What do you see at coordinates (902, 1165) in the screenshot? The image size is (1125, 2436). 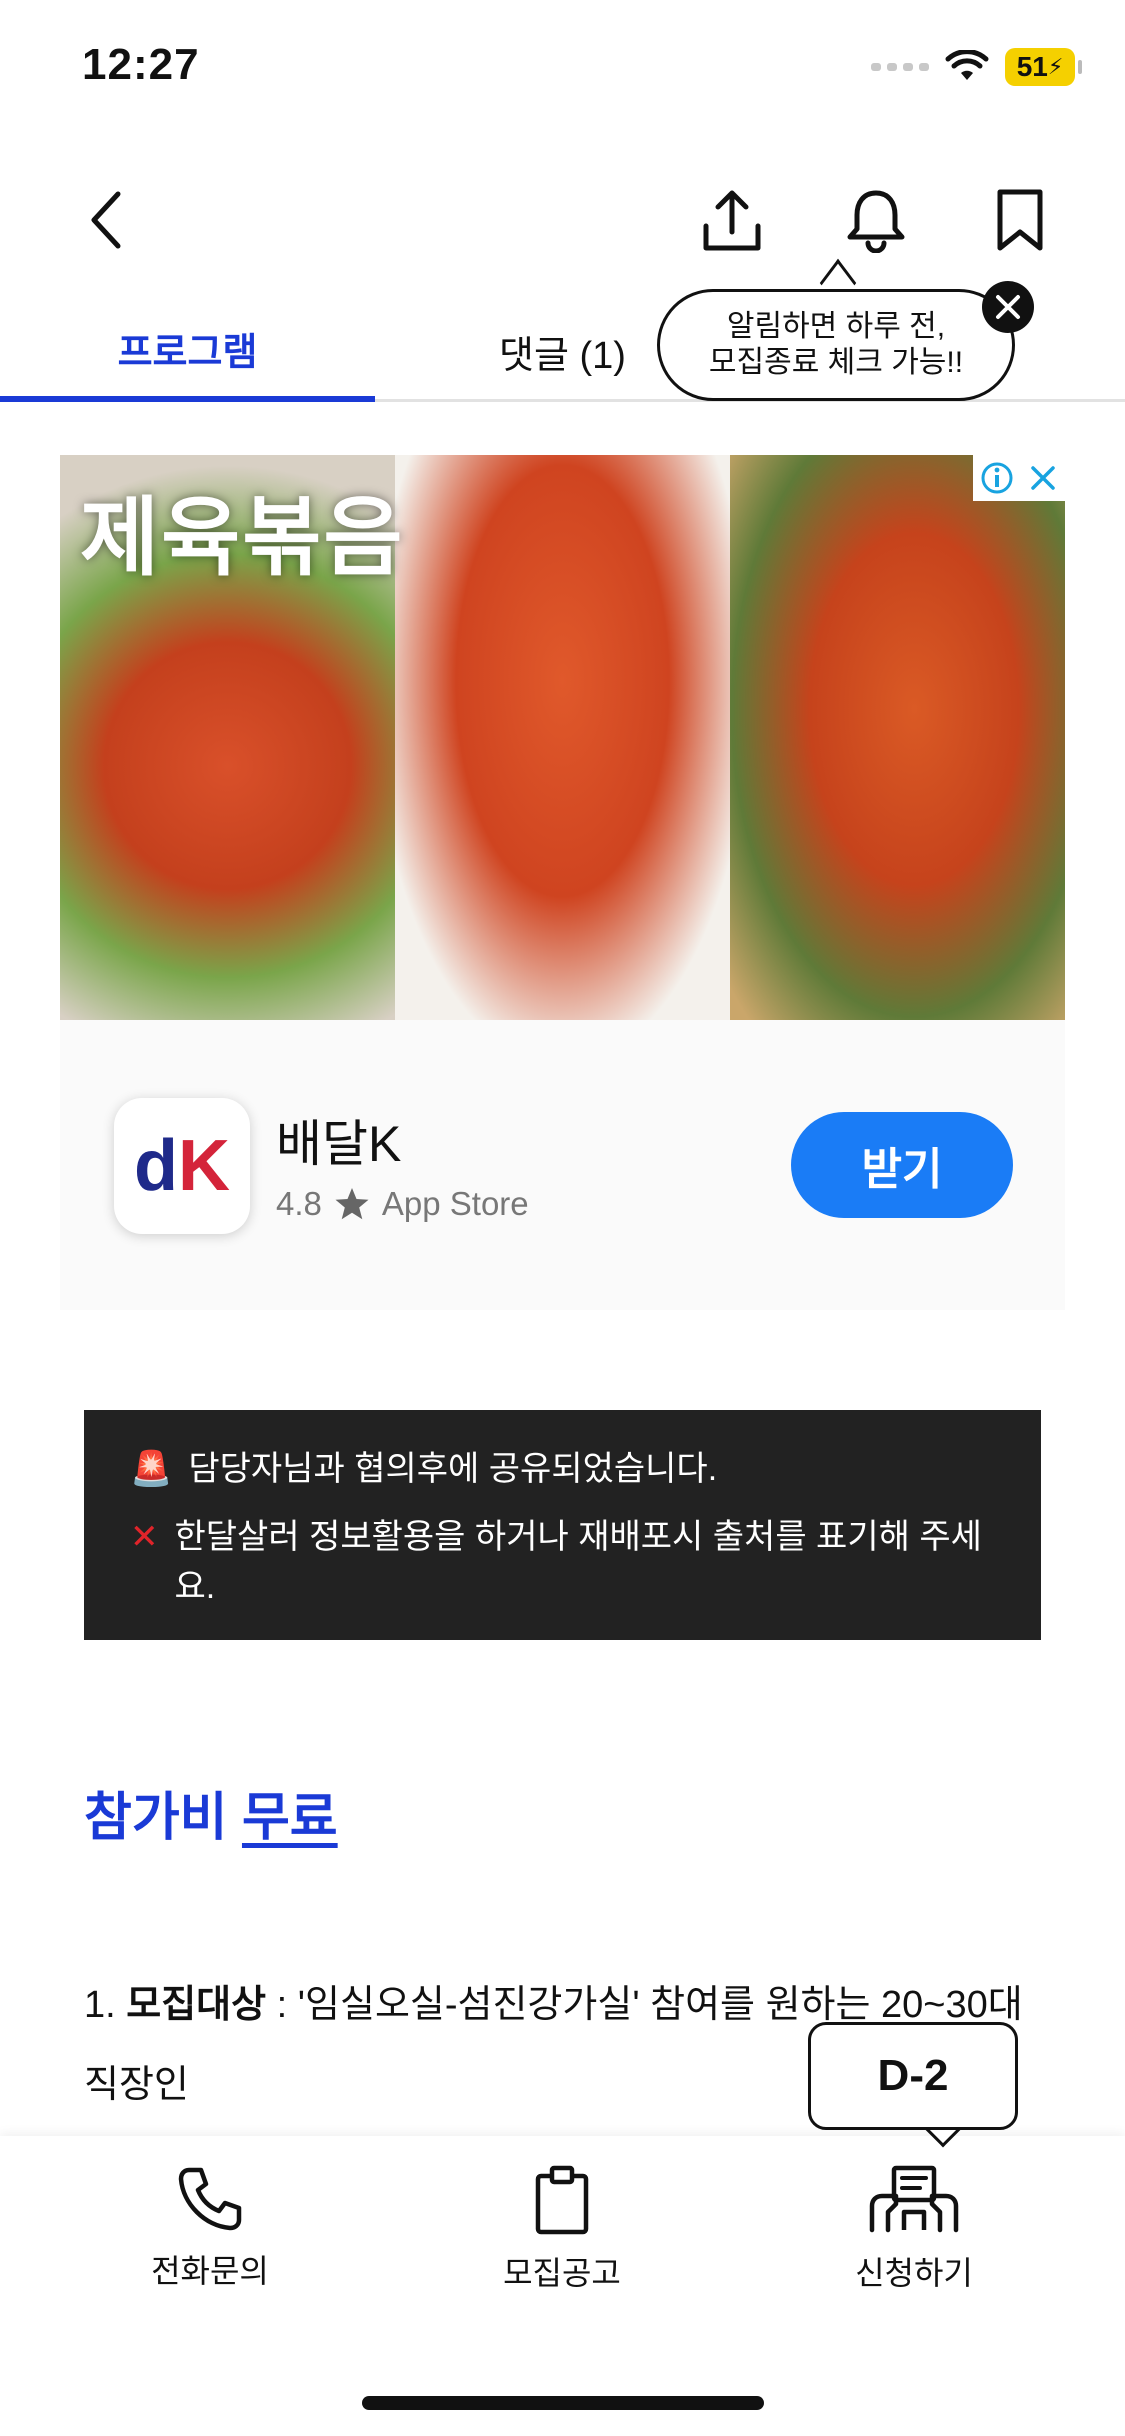 I see `get-app-button: 받기` at bounding box center [902, 1165].